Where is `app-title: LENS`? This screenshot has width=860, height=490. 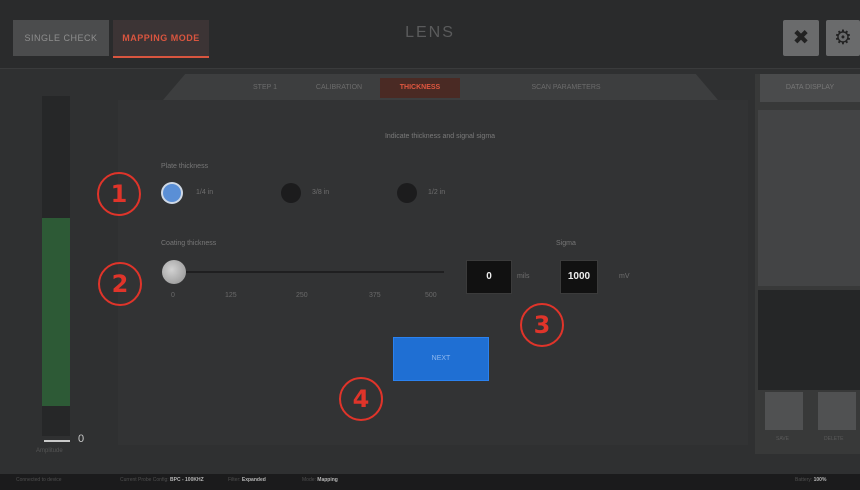
app-title: LENS is located at coordinates (430, 32).